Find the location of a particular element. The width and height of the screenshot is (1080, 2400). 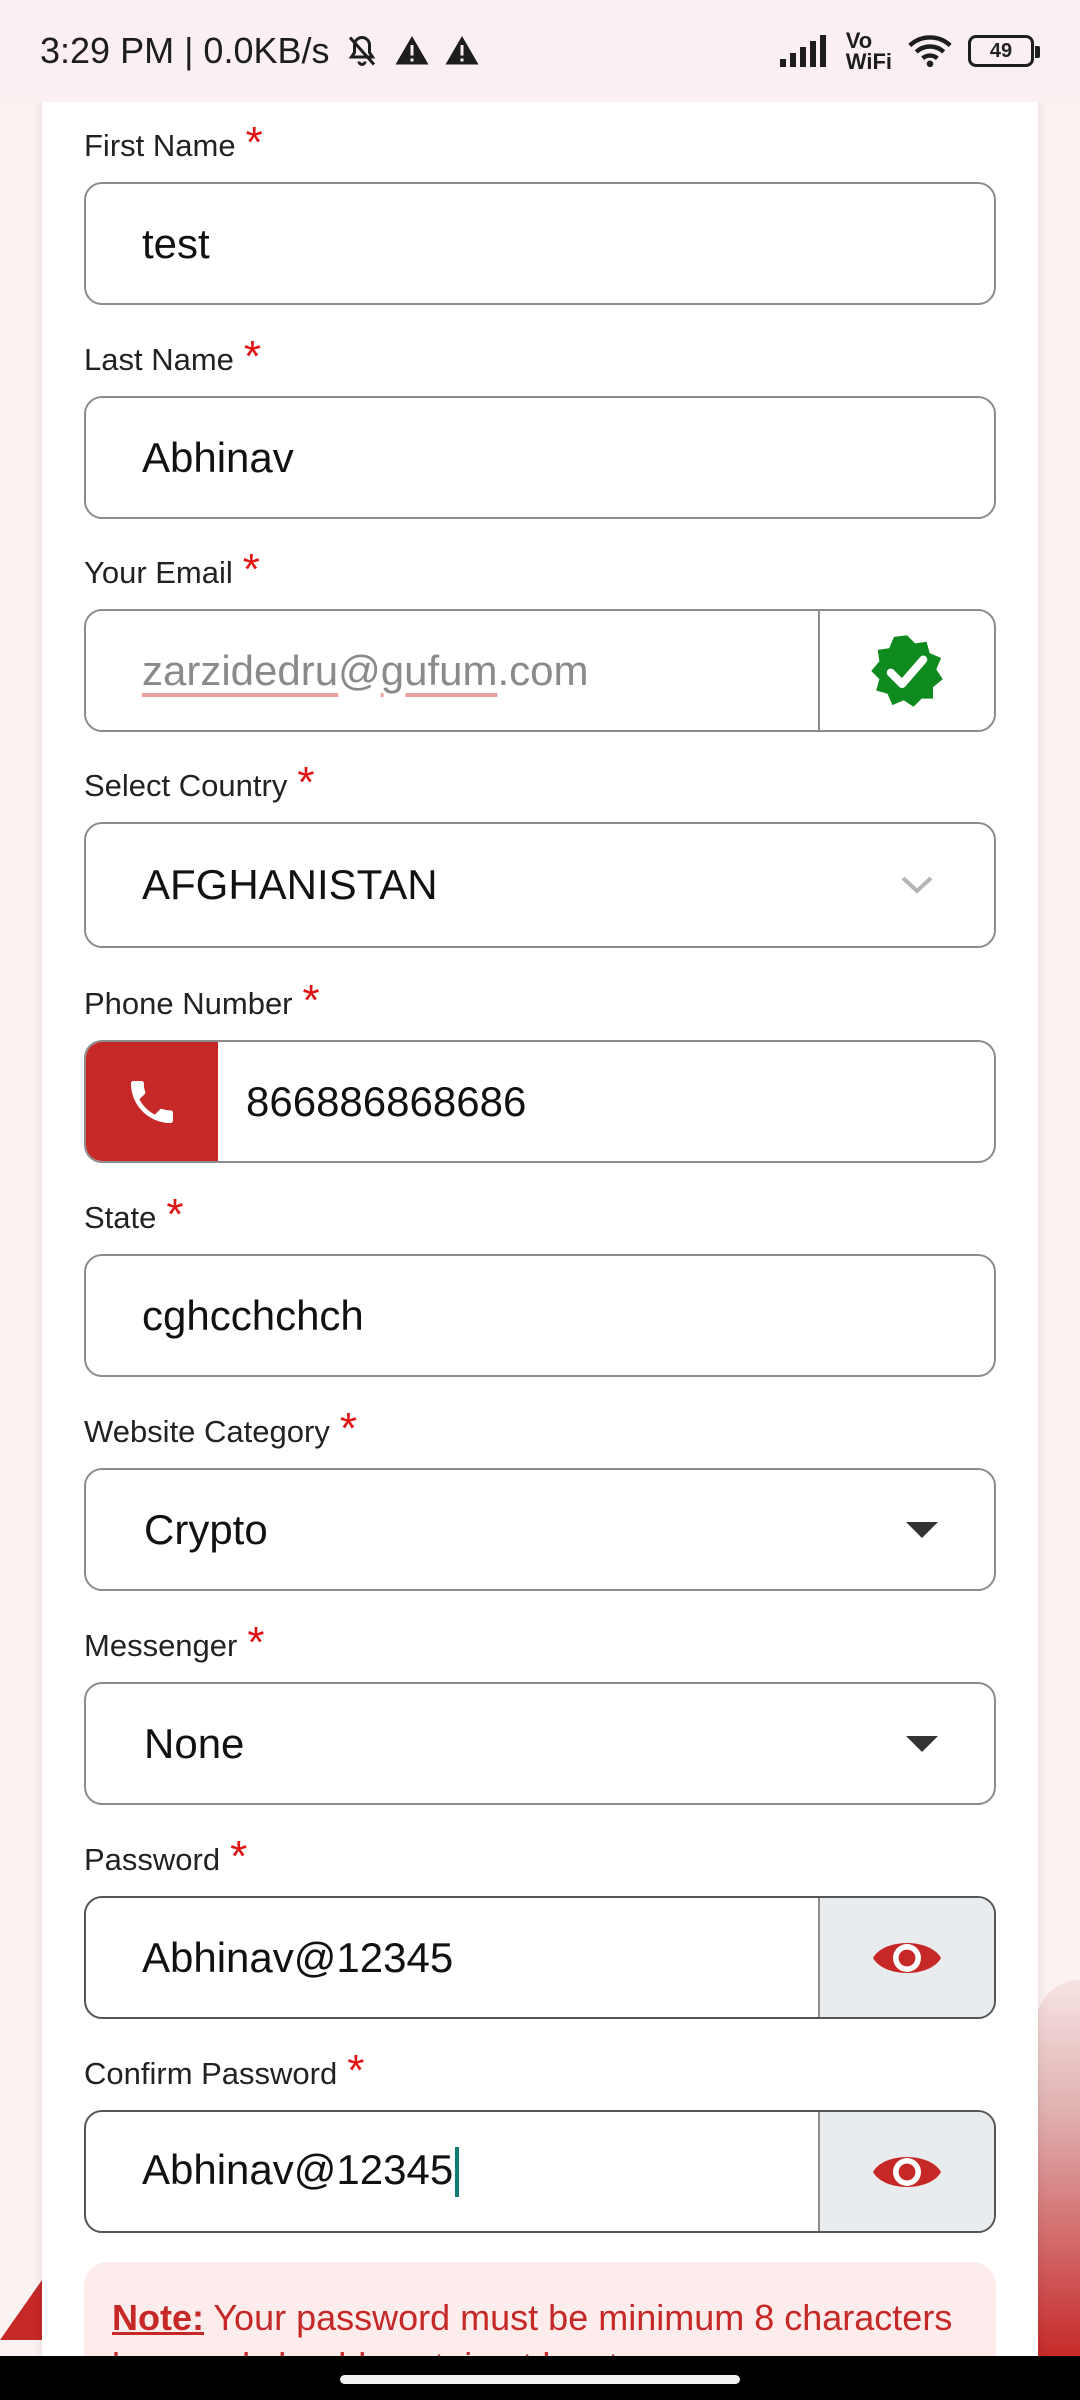

verified-check-icon is located at coordinates (907, 670).